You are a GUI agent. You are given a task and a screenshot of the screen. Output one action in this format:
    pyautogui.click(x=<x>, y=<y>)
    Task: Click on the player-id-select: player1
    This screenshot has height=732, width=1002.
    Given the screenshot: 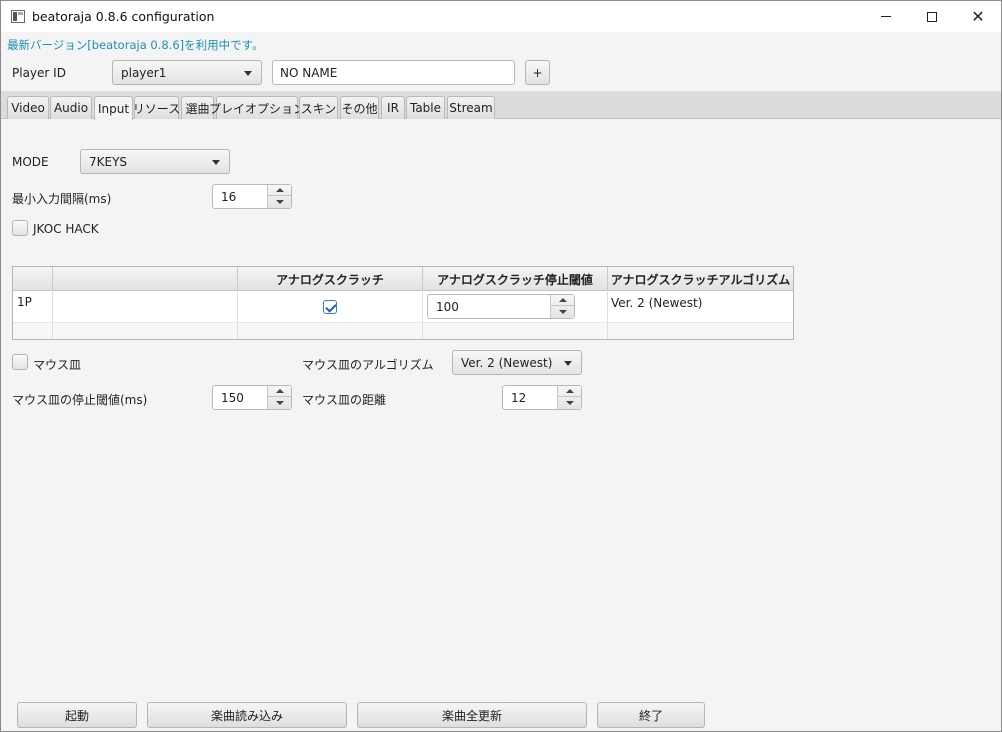 What is the action you would take?
    pyautogui.click(x=187, y=72)
    